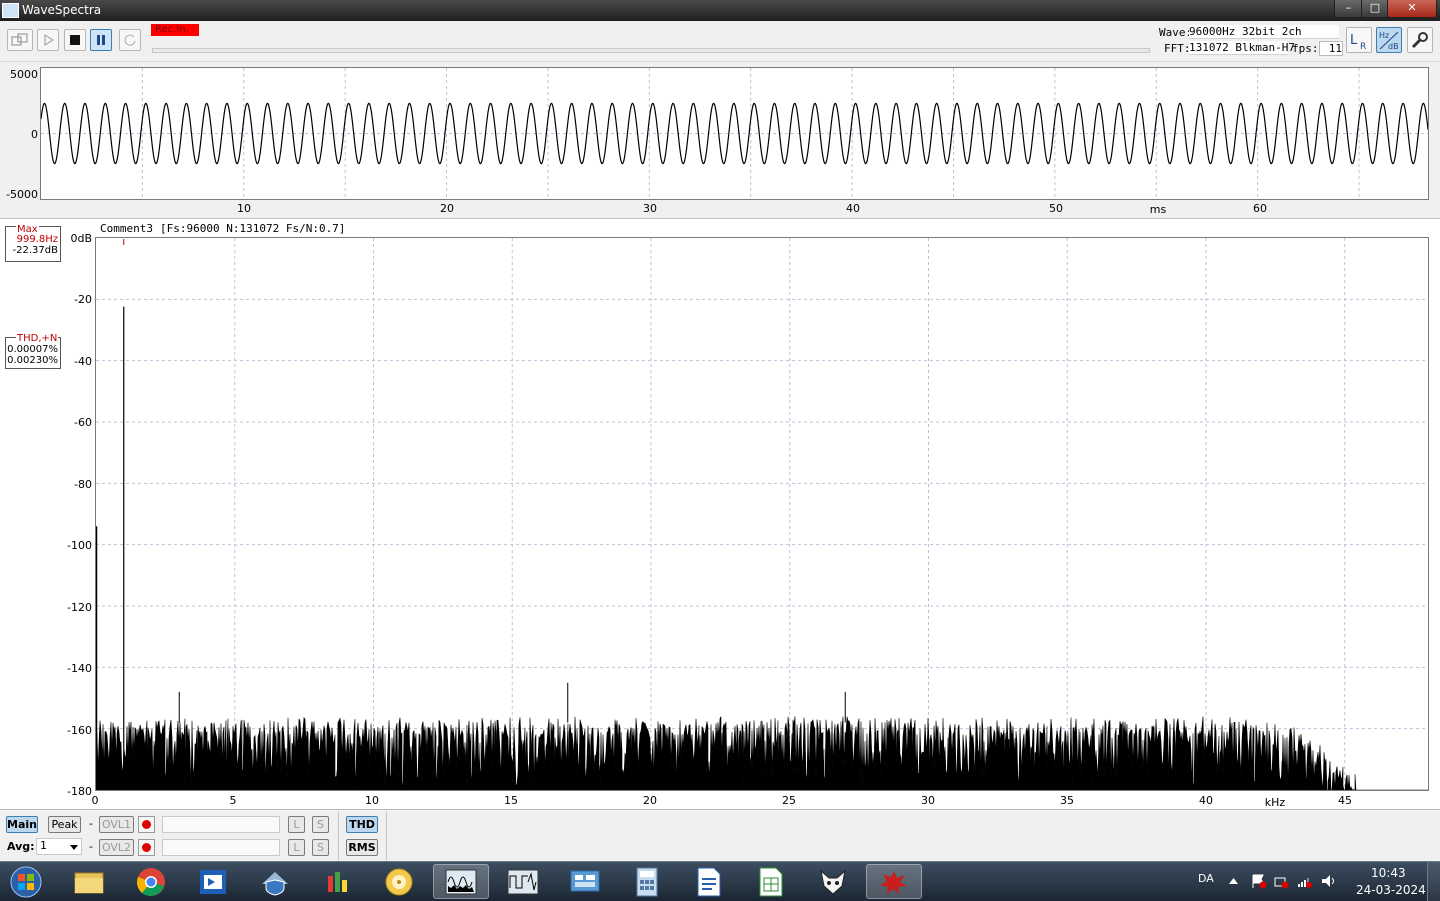 The width and height of the screenshot is (1440, 901). I want to click on colors-app-icon, so click(337, 881).